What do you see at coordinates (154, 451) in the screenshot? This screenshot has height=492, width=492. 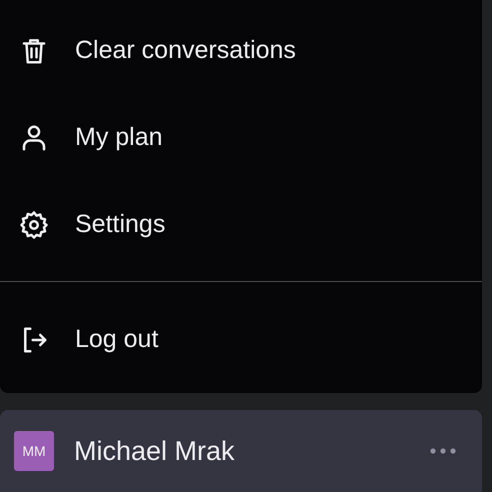 I see `user-name: Michael Mrak` at bounding box center [154, 451].